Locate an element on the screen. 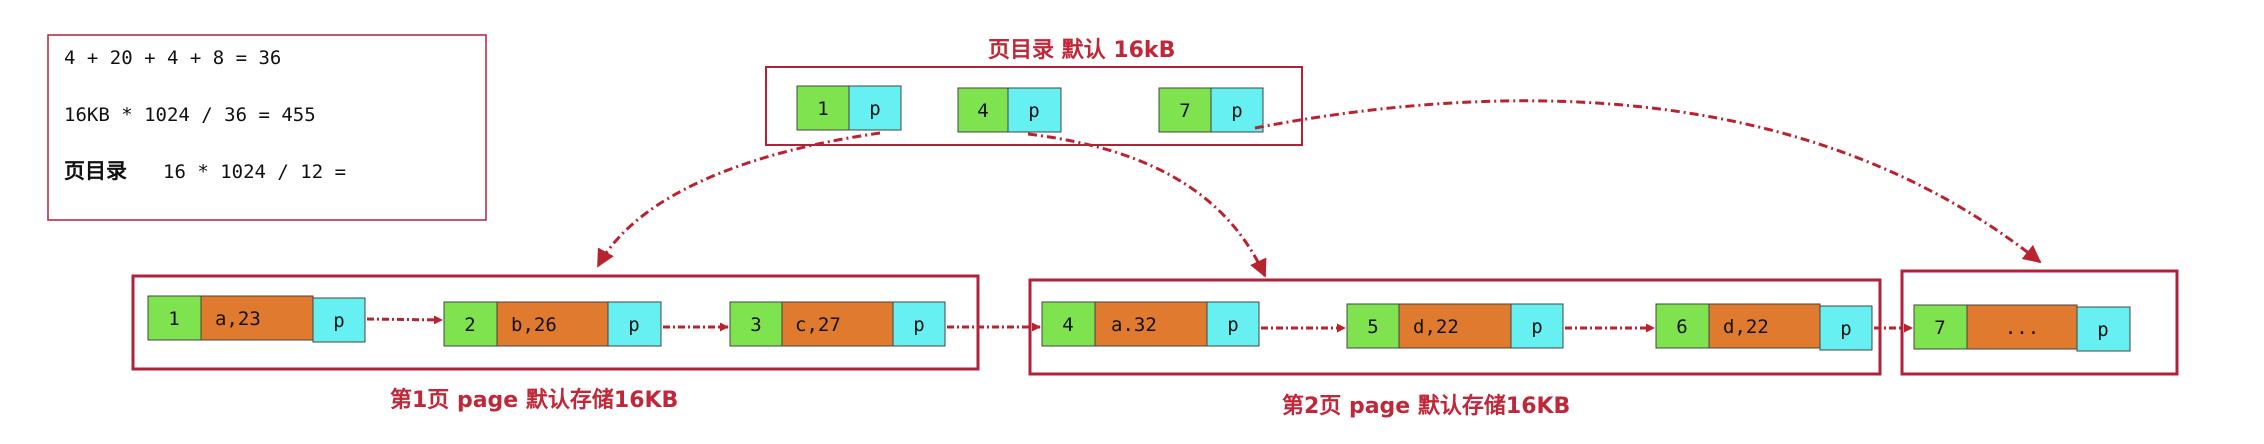 This screenshot has height=444, width=2264. record-id: 3 is located at coordinates (755, 325).